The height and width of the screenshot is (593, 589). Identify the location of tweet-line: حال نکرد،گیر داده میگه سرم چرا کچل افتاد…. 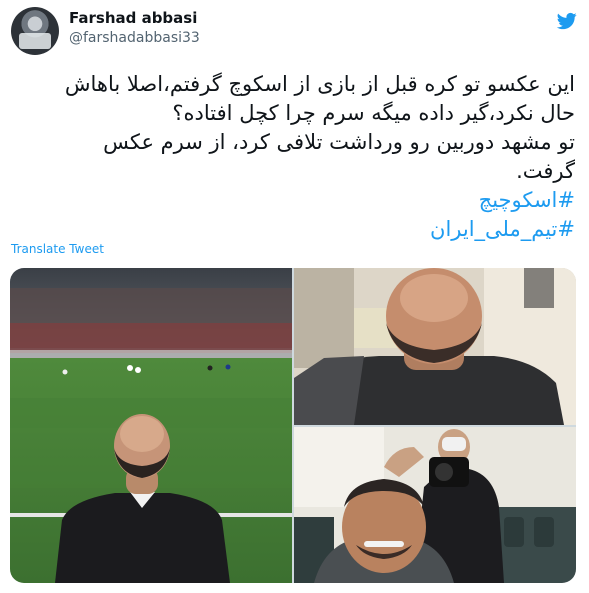
(373, 113).